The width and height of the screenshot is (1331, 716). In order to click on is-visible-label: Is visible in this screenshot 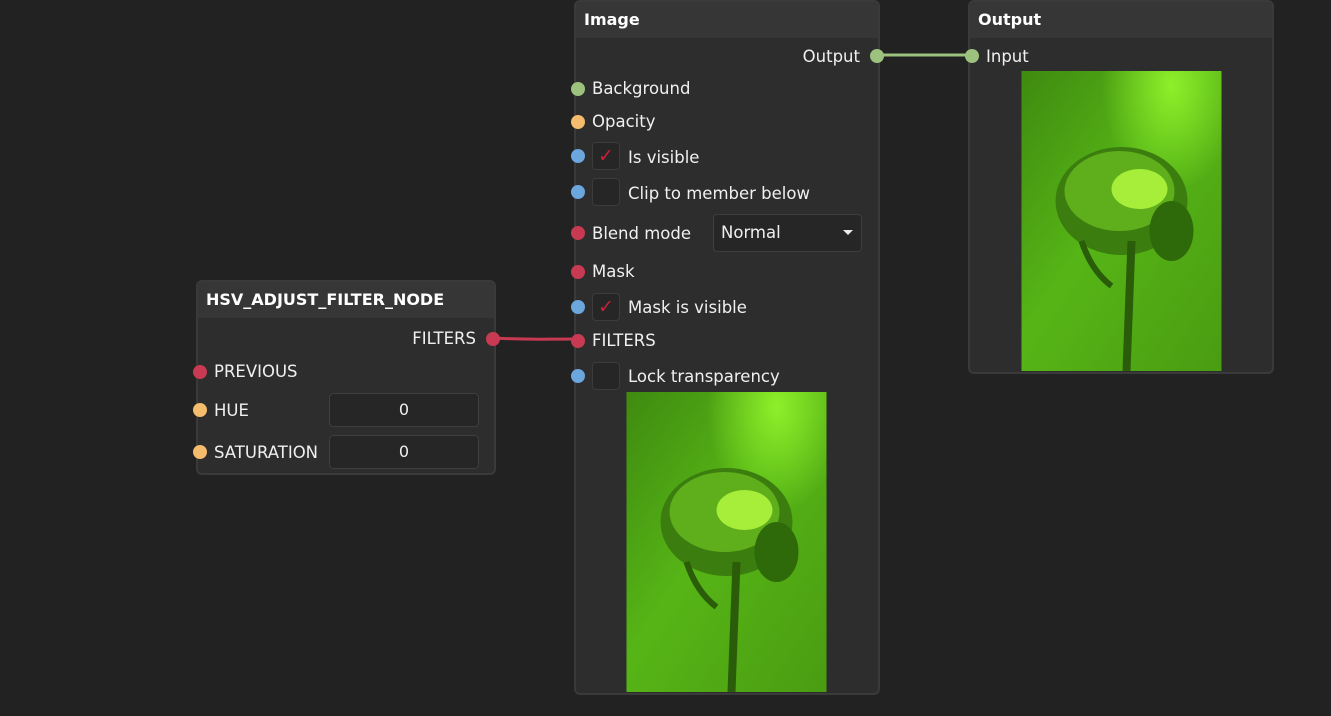, I will do `click(664, 157)`.